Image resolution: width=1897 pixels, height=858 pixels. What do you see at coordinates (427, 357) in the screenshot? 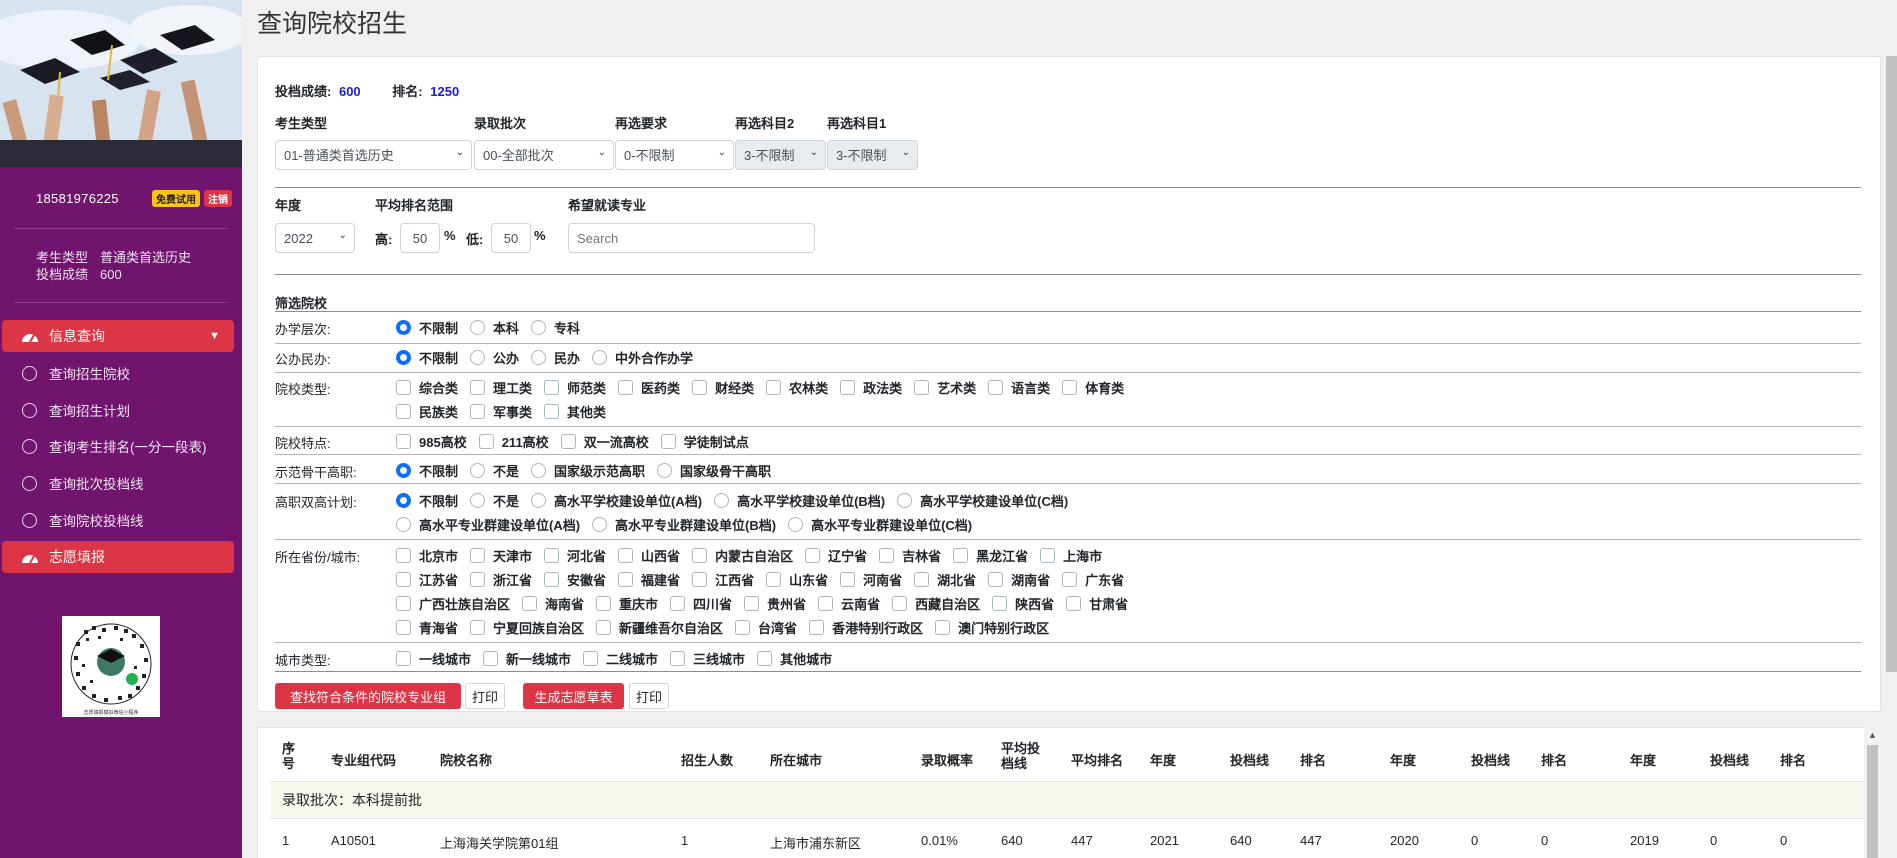
I see `ownership-radio-unlimited: 不限制` at bounding box center [427, 357].